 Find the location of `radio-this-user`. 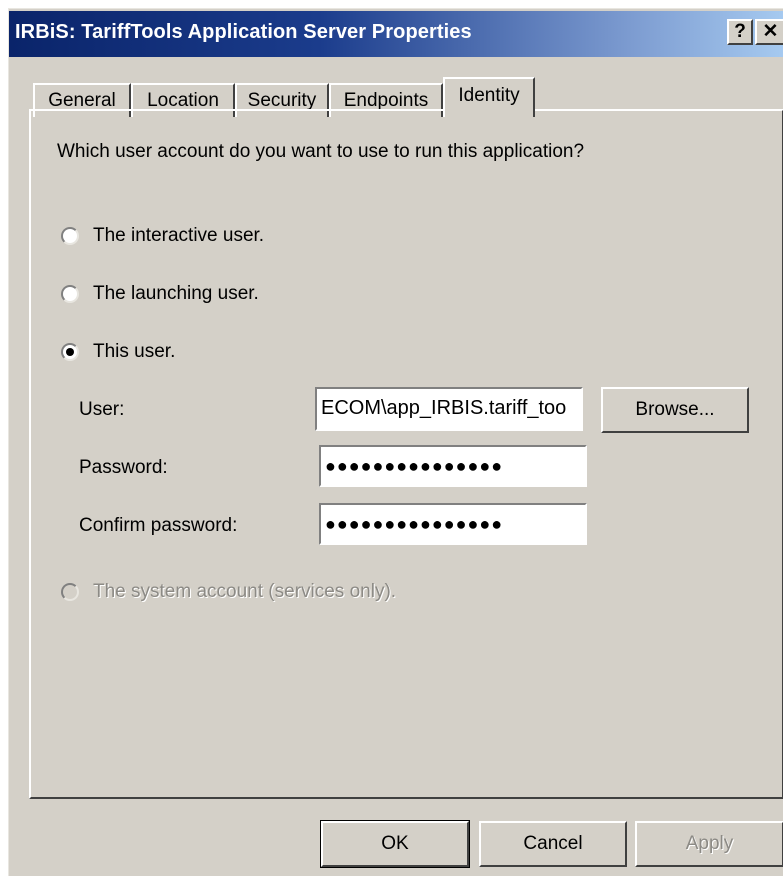

radio-this-user is located at coordinates (70, 352).